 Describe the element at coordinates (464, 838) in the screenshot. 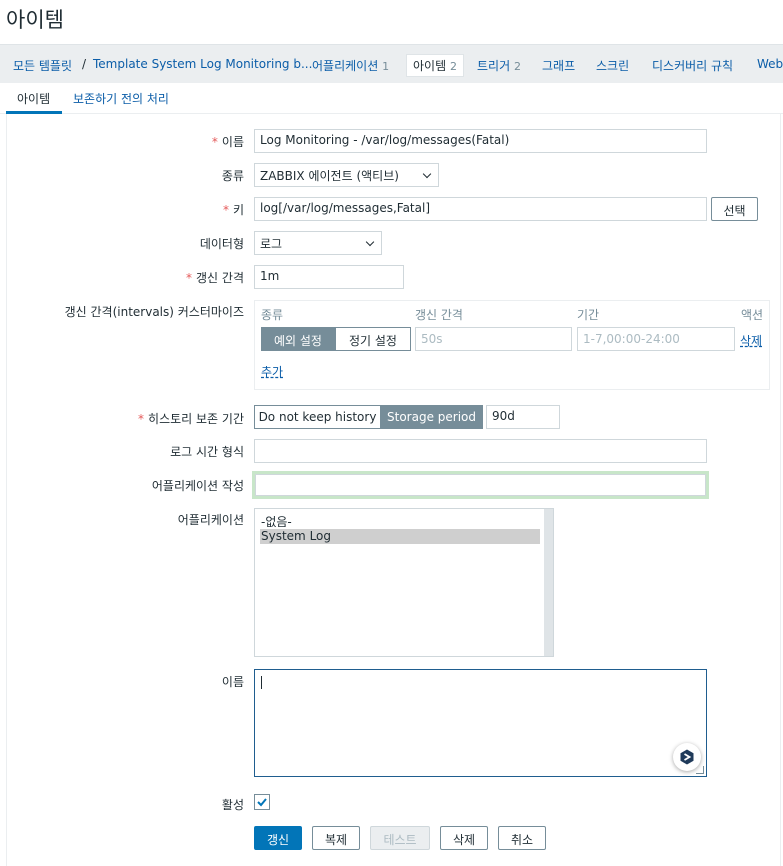

I see `delete-button: 삭제` at that location.